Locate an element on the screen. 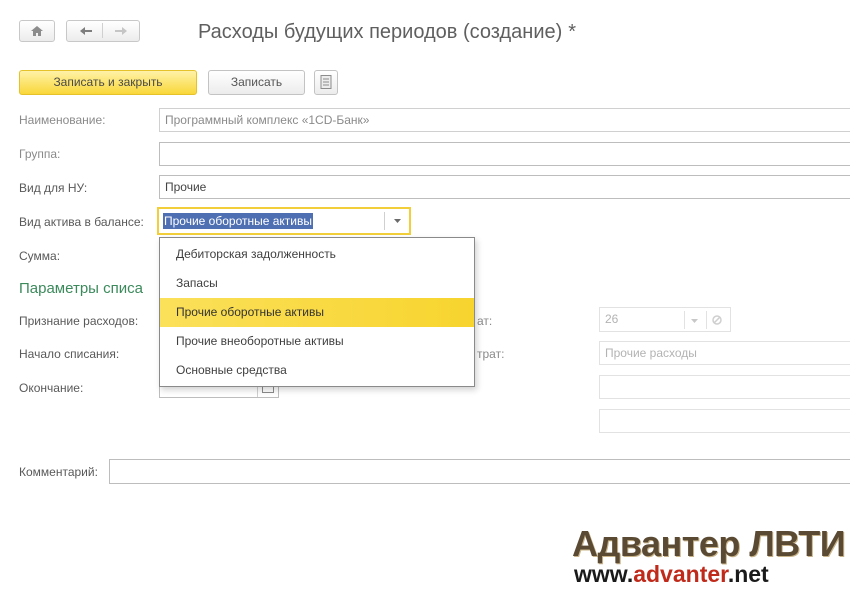  right-field-2: Прочие расходы is located at coordinates (724, 353).